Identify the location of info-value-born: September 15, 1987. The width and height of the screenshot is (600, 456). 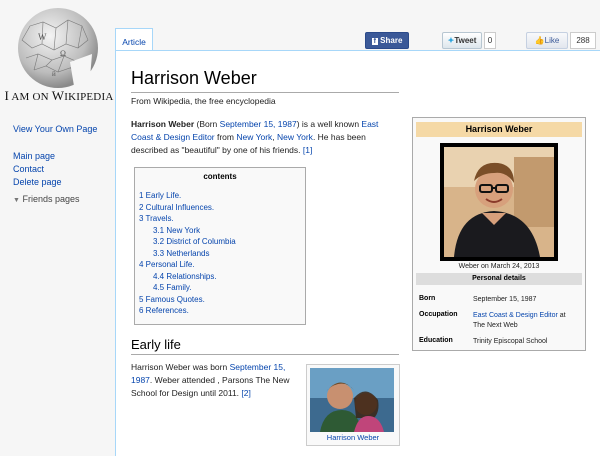
(526, 300).